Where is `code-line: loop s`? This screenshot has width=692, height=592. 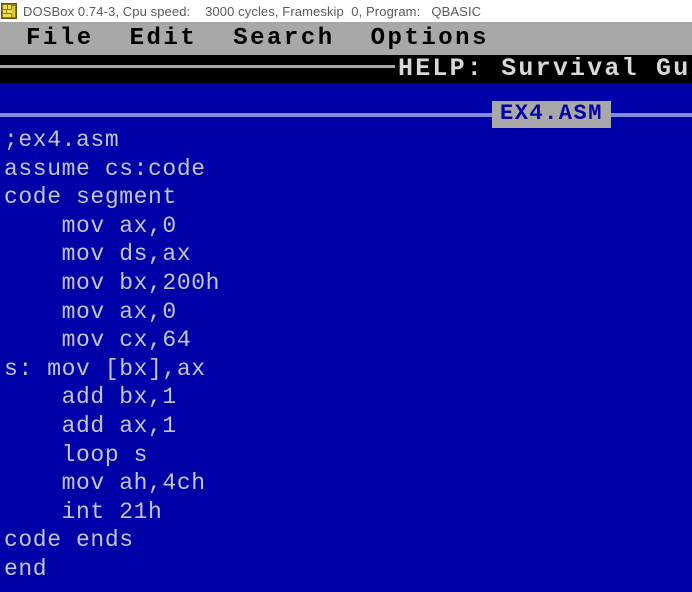 code-line: loop s is located at coordinates (76, 454).